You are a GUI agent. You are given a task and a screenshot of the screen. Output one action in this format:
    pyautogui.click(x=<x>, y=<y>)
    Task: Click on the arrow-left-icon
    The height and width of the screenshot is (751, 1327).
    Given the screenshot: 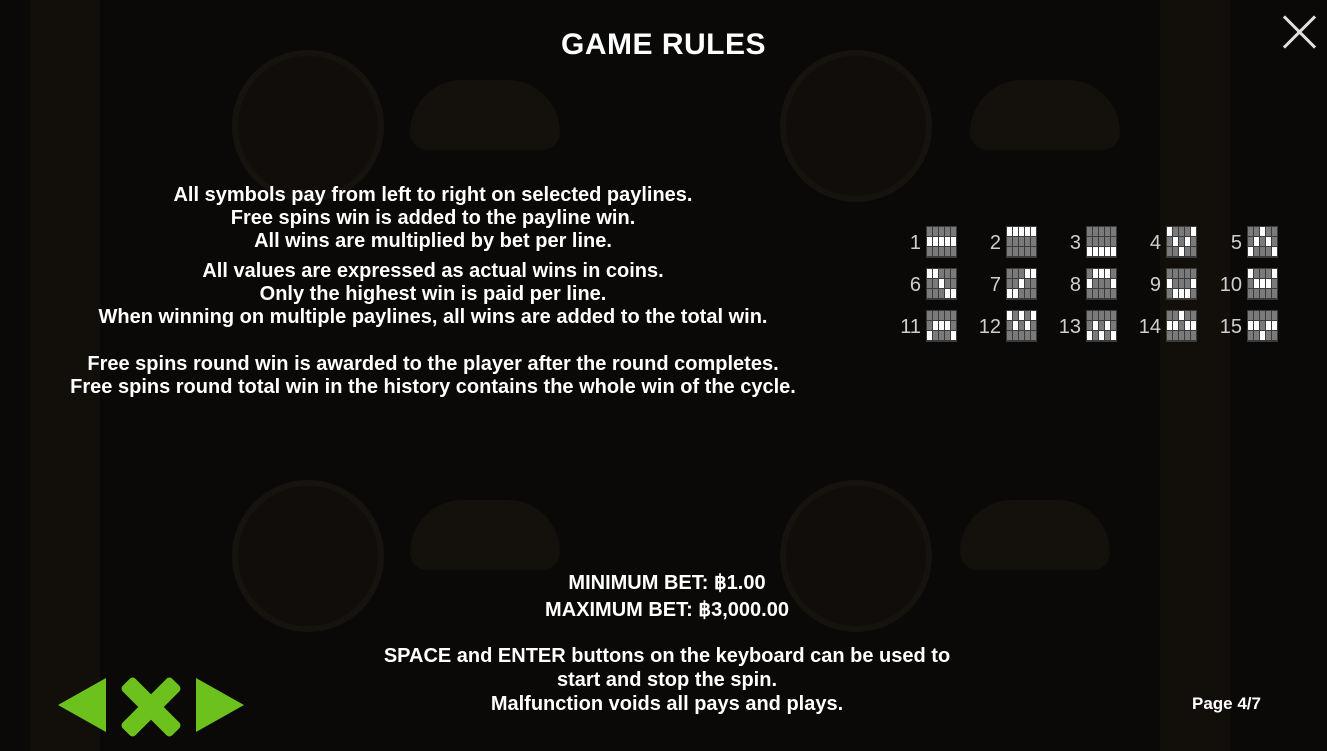 What is the action you would take?
    pyautogui.click(x=82, y=705)
    